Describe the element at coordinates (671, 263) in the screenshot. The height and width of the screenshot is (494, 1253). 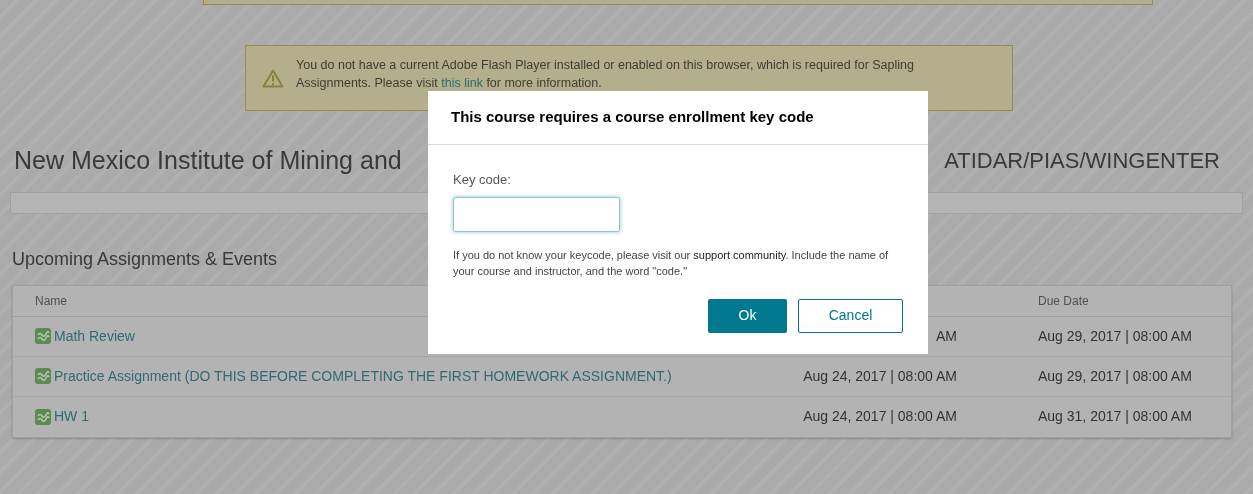
I see `help-text: If you do not know your keycode, please visit our support community. Include the name of your course and instructor, and the word "code."` at that location.